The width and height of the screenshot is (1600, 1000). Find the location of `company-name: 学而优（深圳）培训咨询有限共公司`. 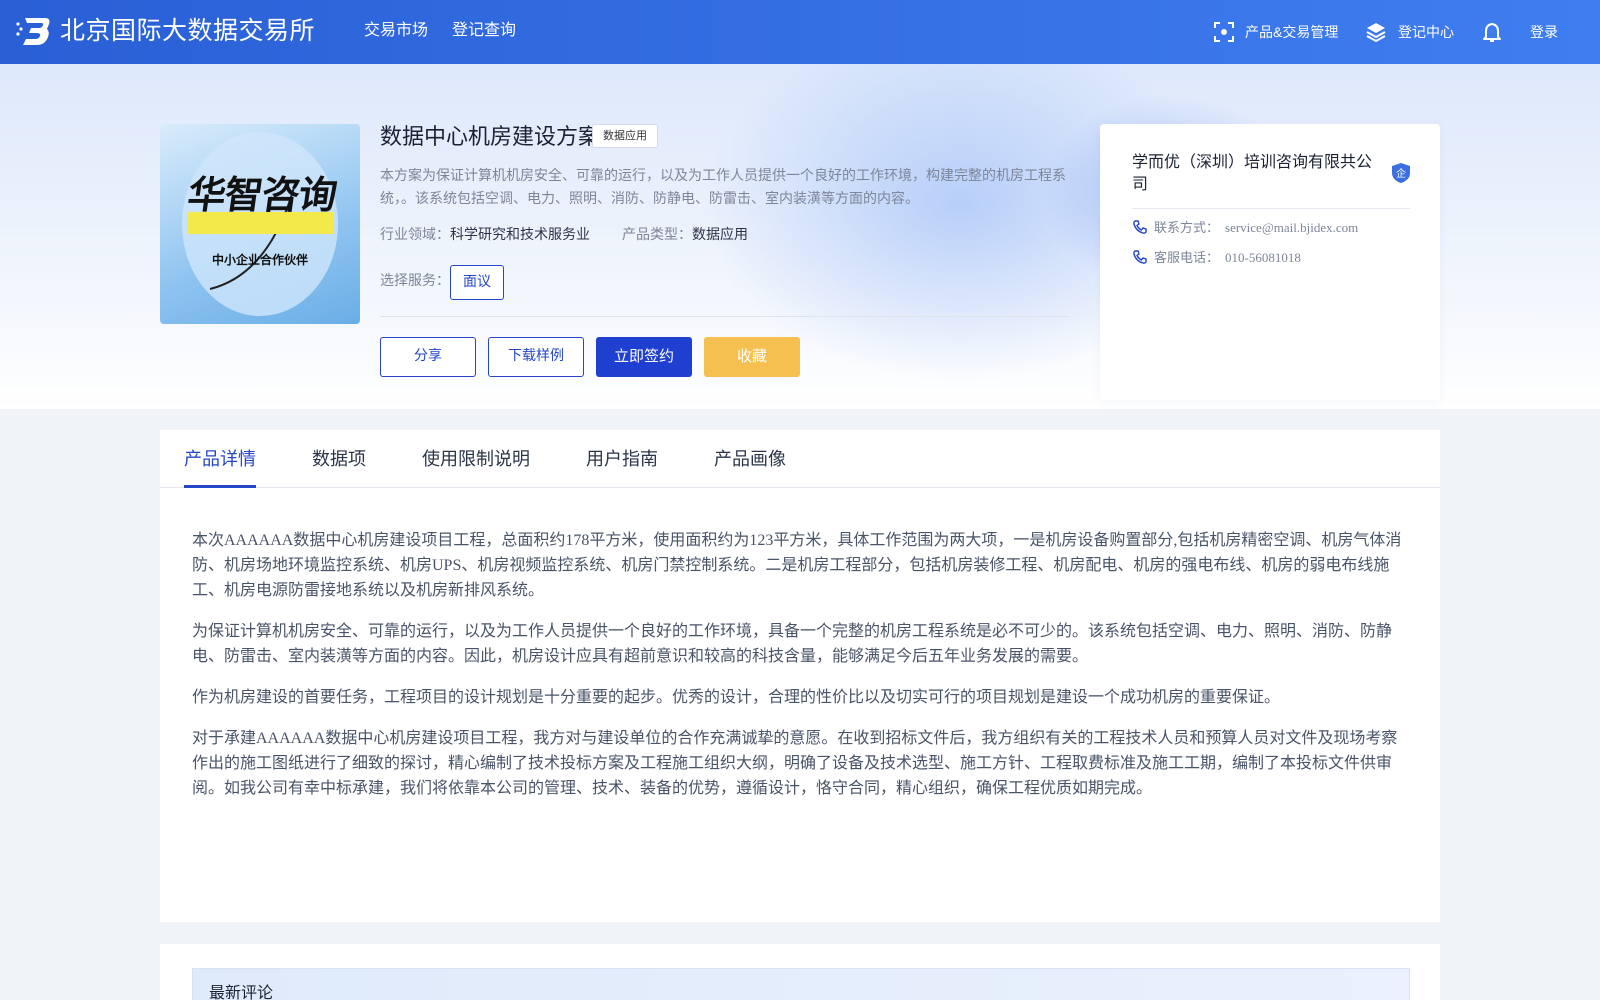

company-name: 学而优（深圳）培训咨询有限共公司 is located at coordinates (1256, 174).